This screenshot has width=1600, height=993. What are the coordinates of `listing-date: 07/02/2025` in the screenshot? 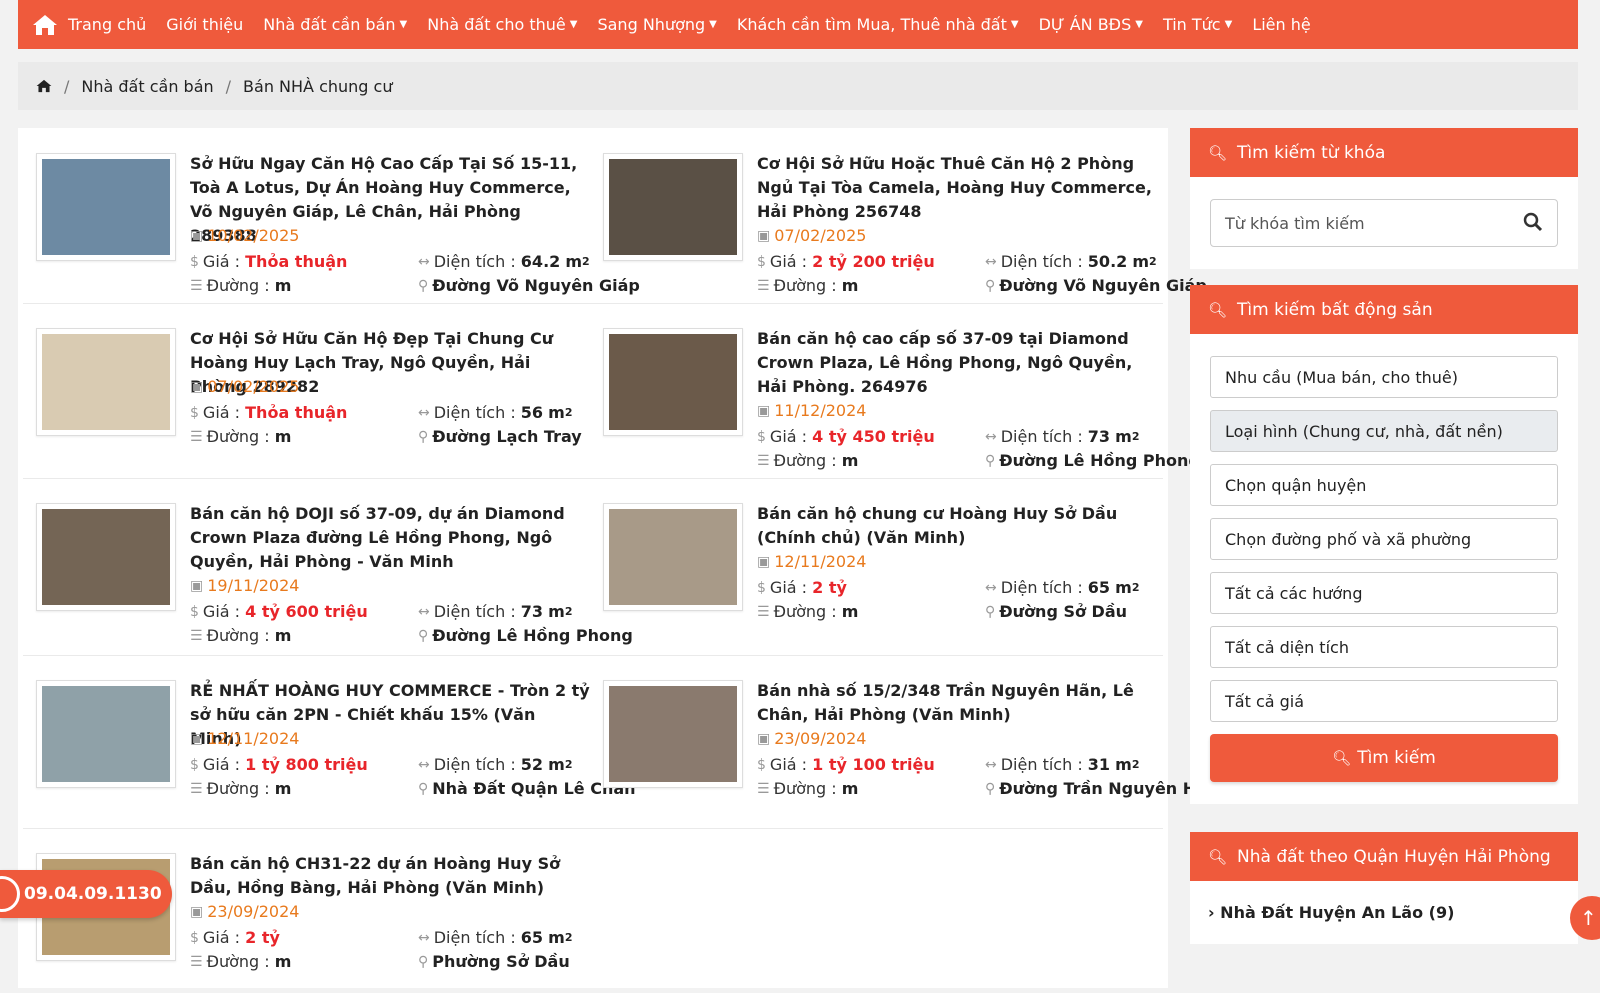 It's located at (253, 386).